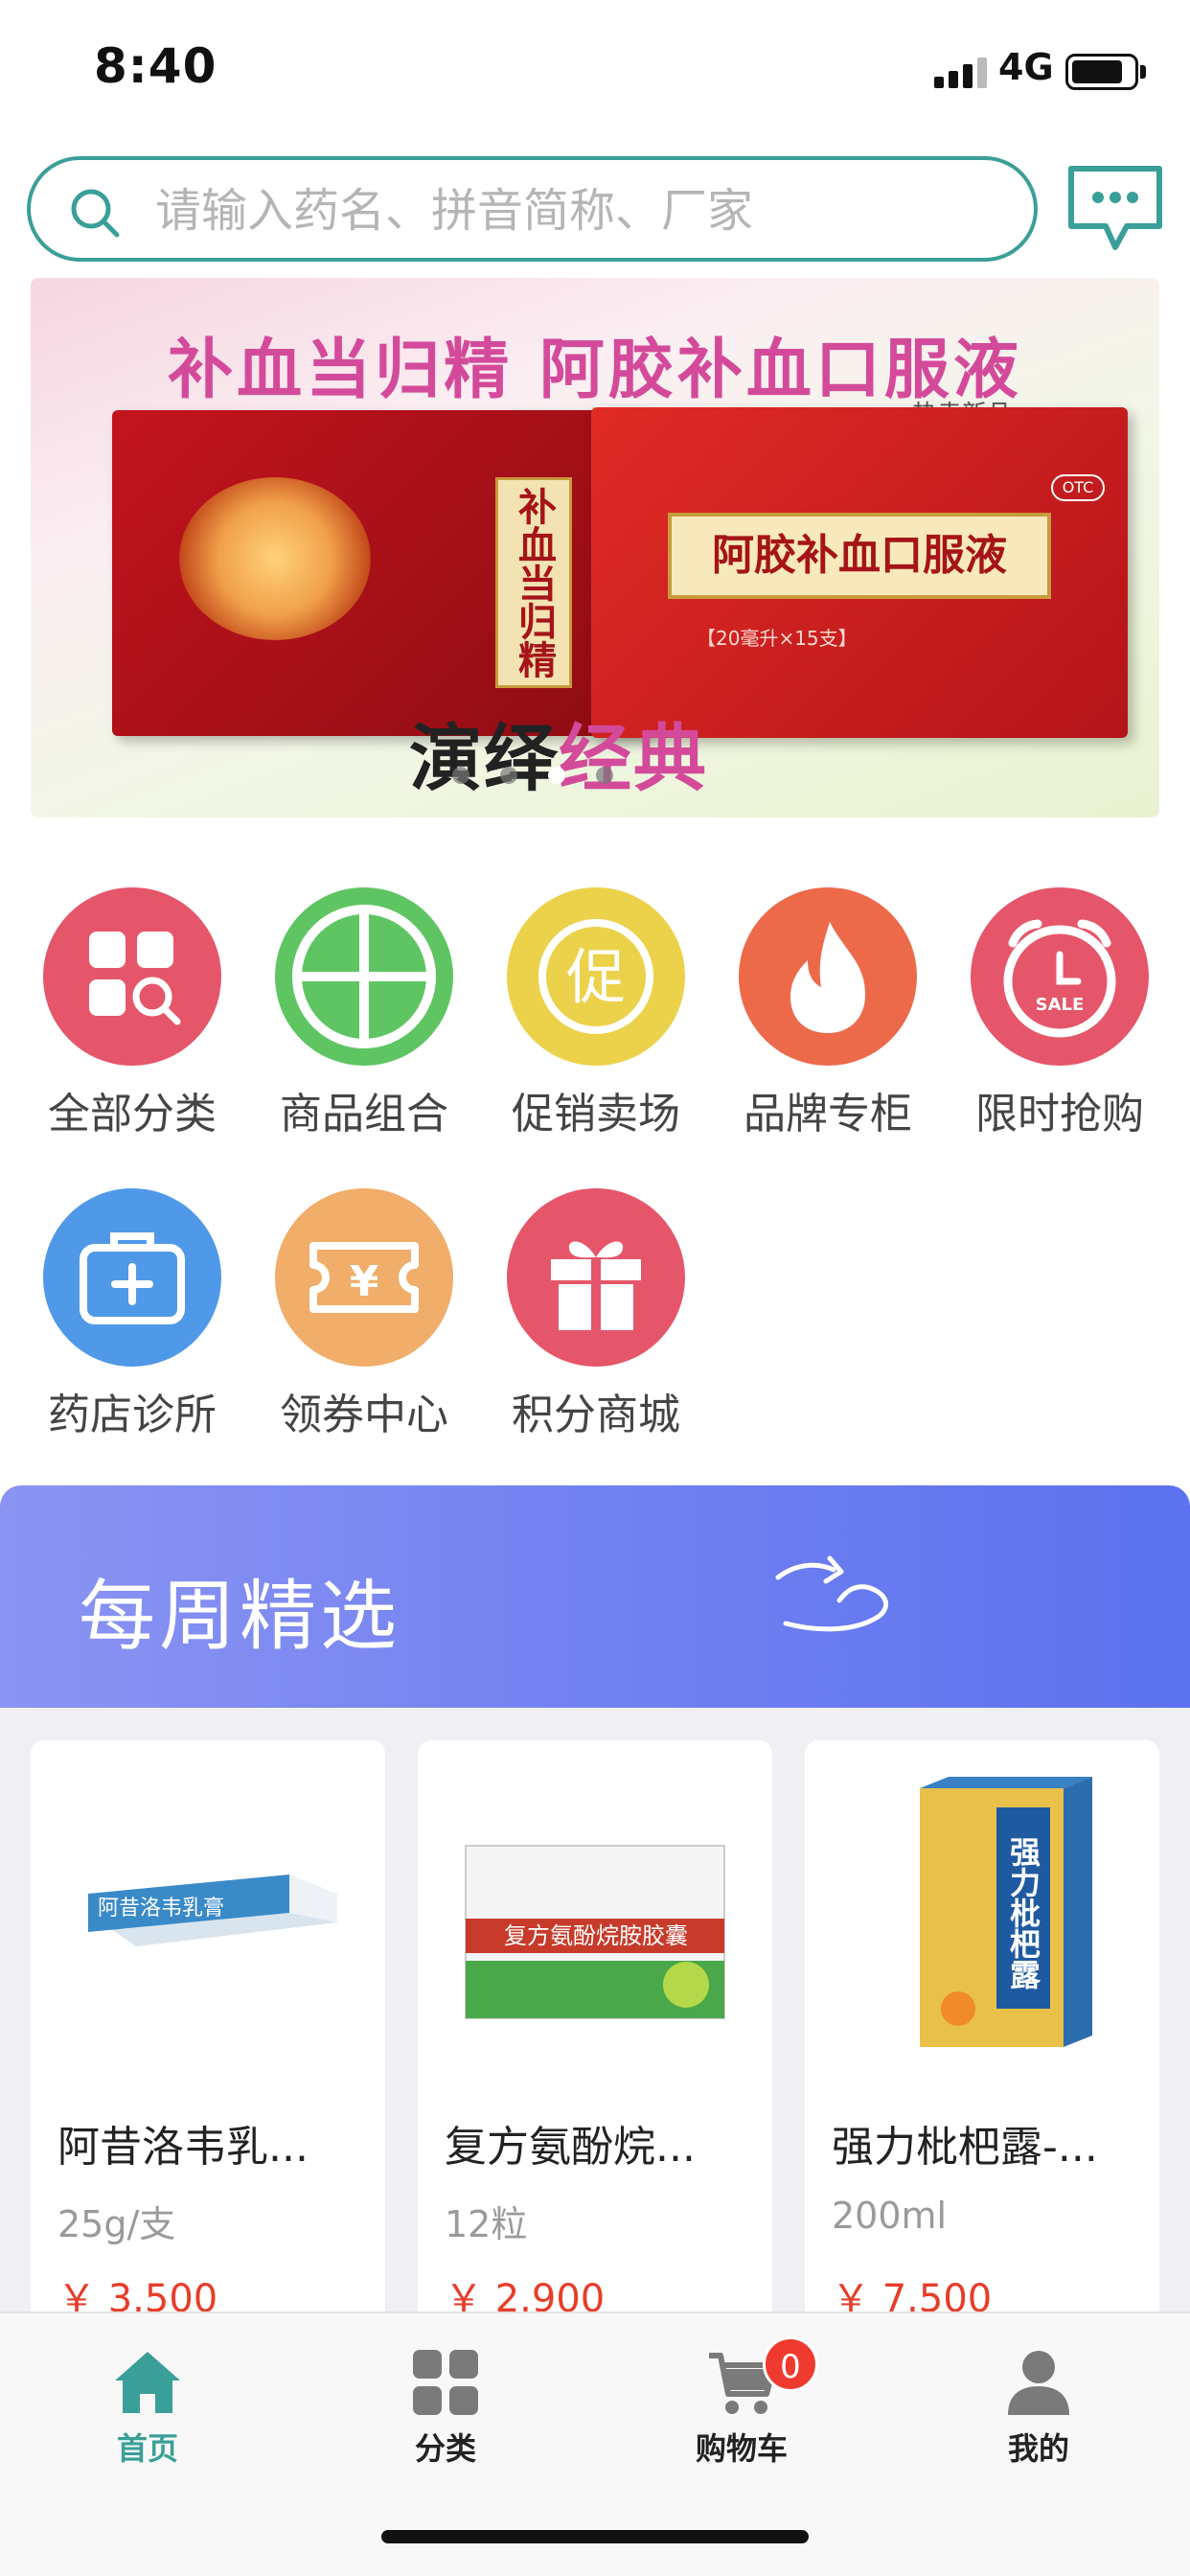 The height and width of the screenshot is (2576, 1190). I want to click on svg-text: 促, so click(596, 977).